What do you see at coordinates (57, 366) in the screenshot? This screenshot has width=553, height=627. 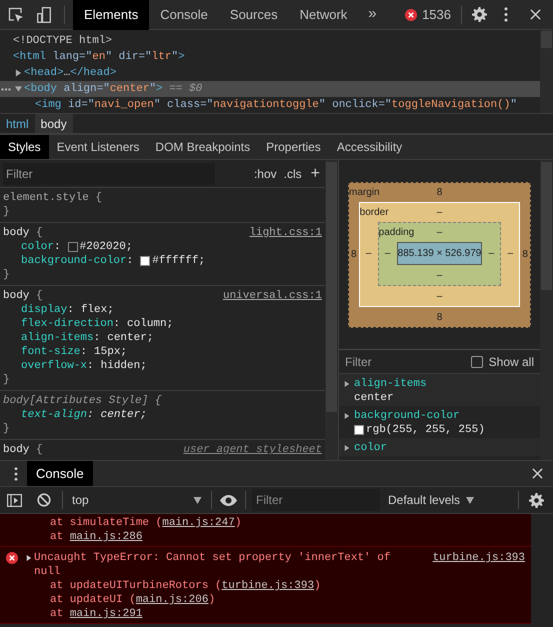 I see `property-name: overflow-x:` at bounding box center [57, 366].